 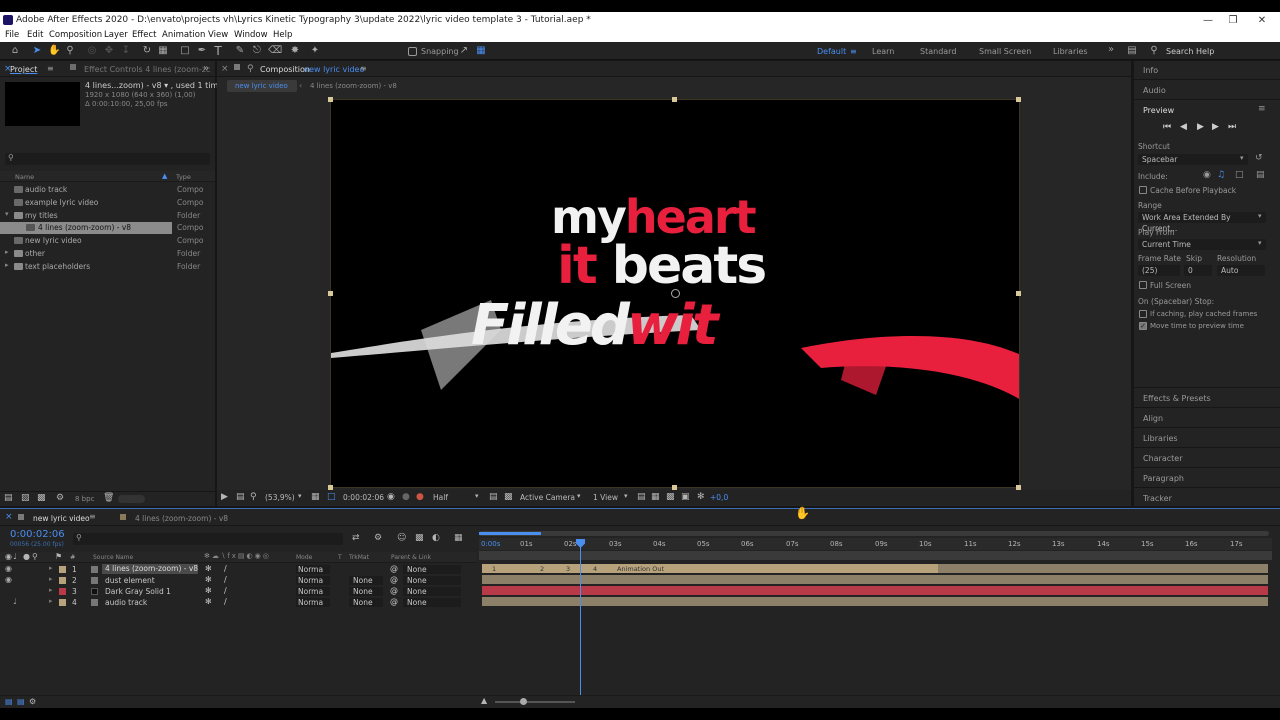 What do you see at coordinates (1157, 498) in the screenshot?
I see `tracker-panel: Tracker` at bounding box center [1157, 498].